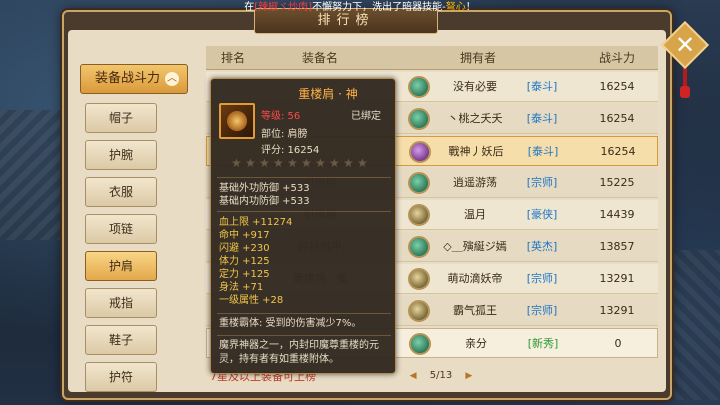 This screenshot has height=405, width=720. I want to click on prev-page-icon: ◀, so click(413, 376).